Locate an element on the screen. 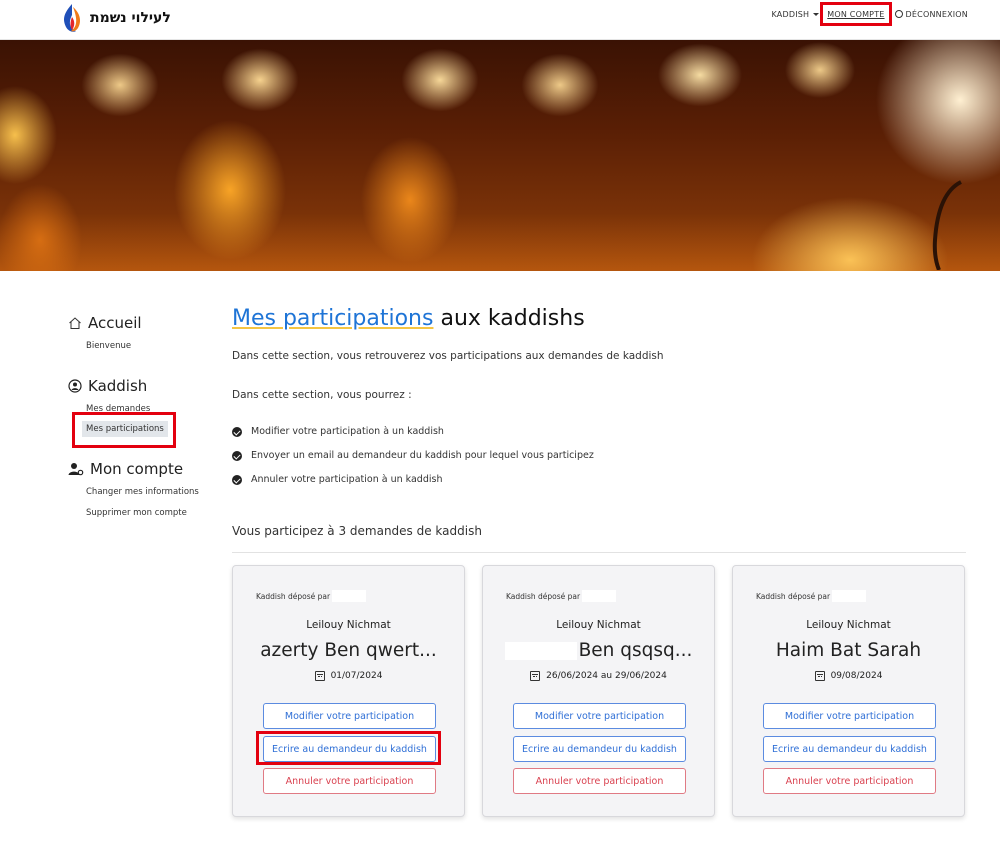 This screenshot has width=1000, height=844. nav-mon-compte: MON COMPTE is located at coordinates (855, 14).